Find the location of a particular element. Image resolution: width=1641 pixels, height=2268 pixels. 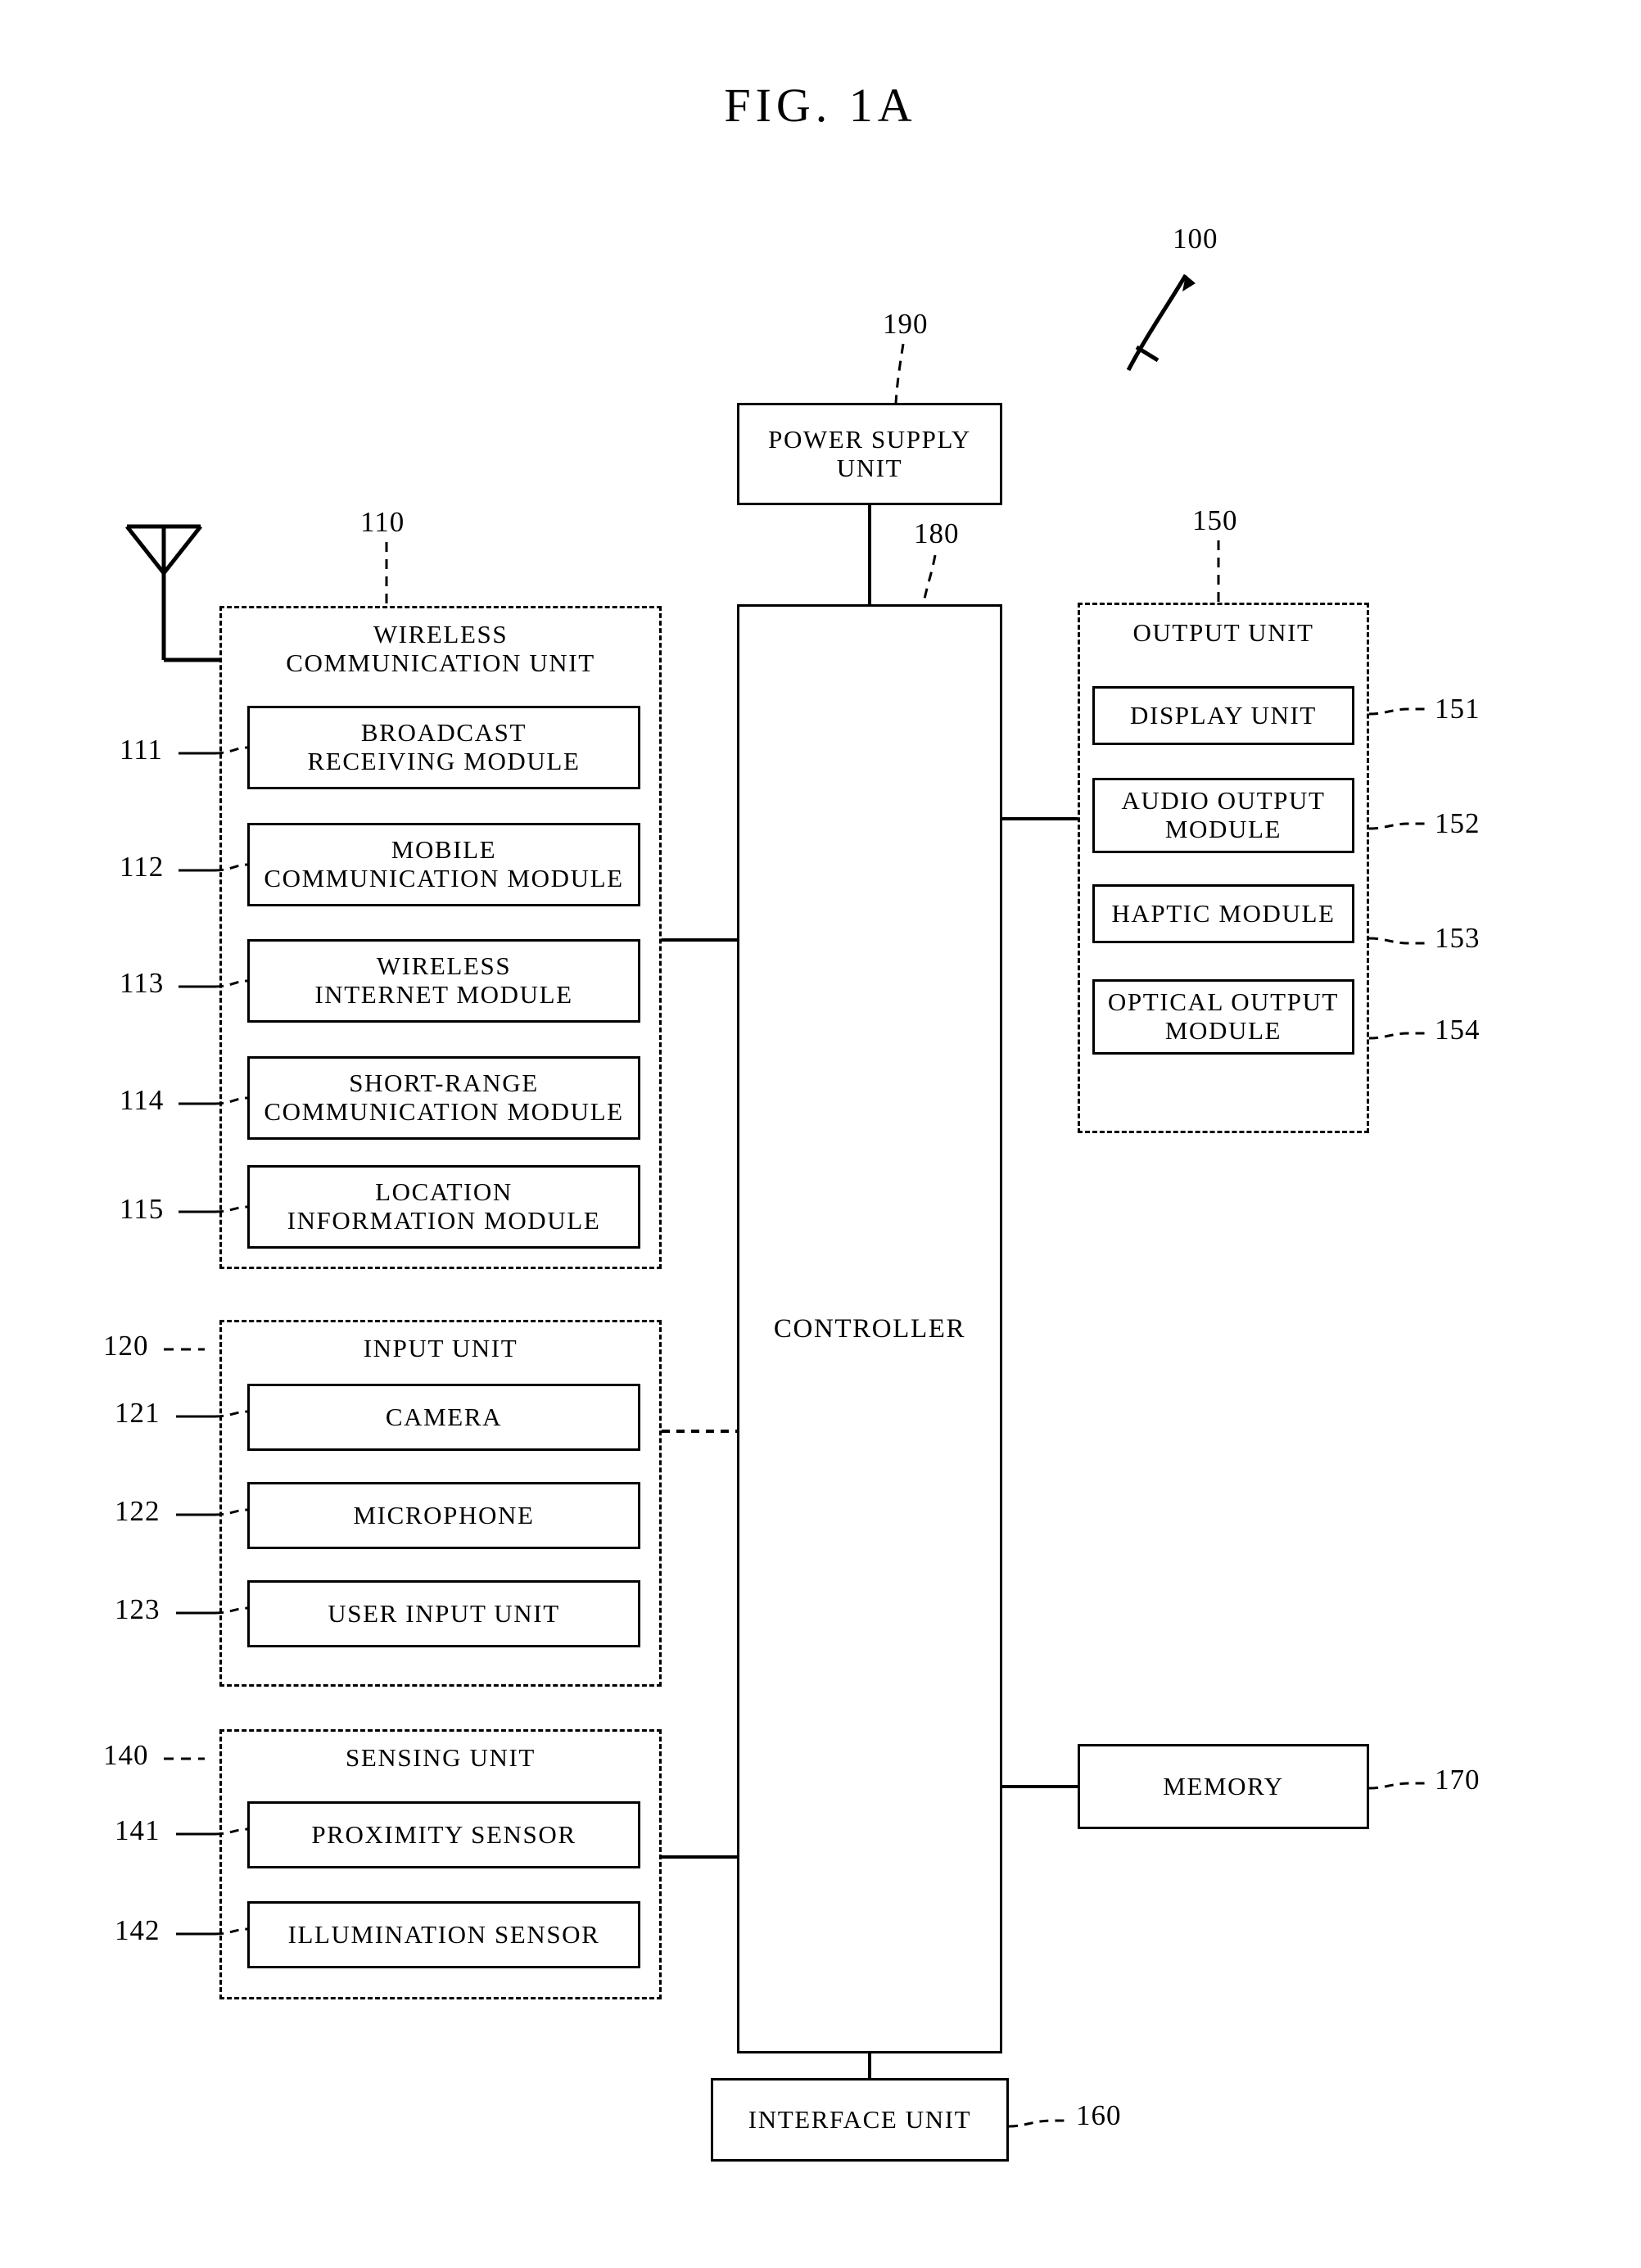

microphone-box: MICROPHONE is located at coordinates (444, 1515).